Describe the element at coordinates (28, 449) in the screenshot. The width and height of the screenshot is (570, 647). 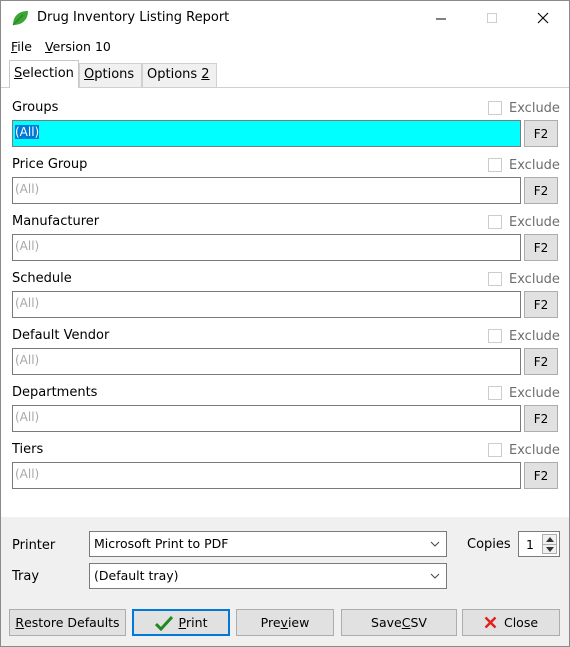
I see `field-label: Tiers` at that location.